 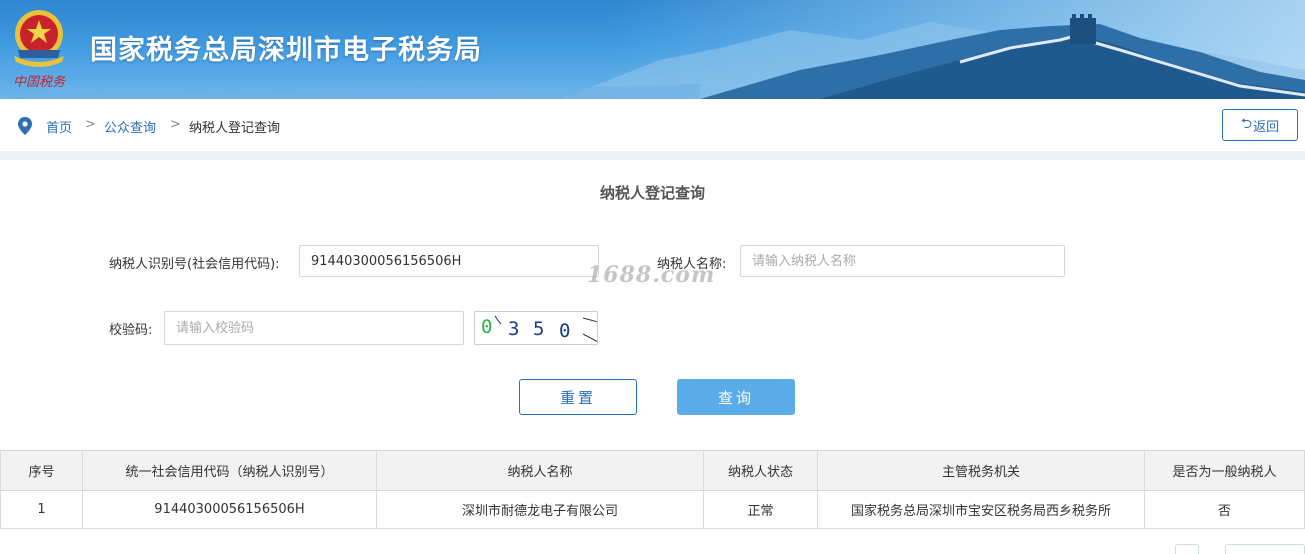 What do you see at coordinates (651, 275) in the screenshot?
I see `watermark: 1688.com` at bounding box center [651, 275].